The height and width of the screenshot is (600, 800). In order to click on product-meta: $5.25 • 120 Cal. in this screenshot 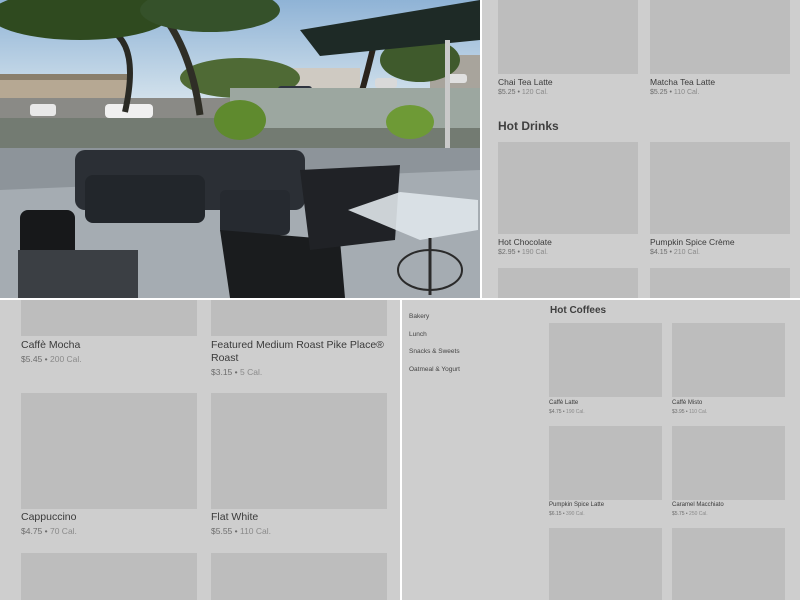, I will do `click(523, 92)`.